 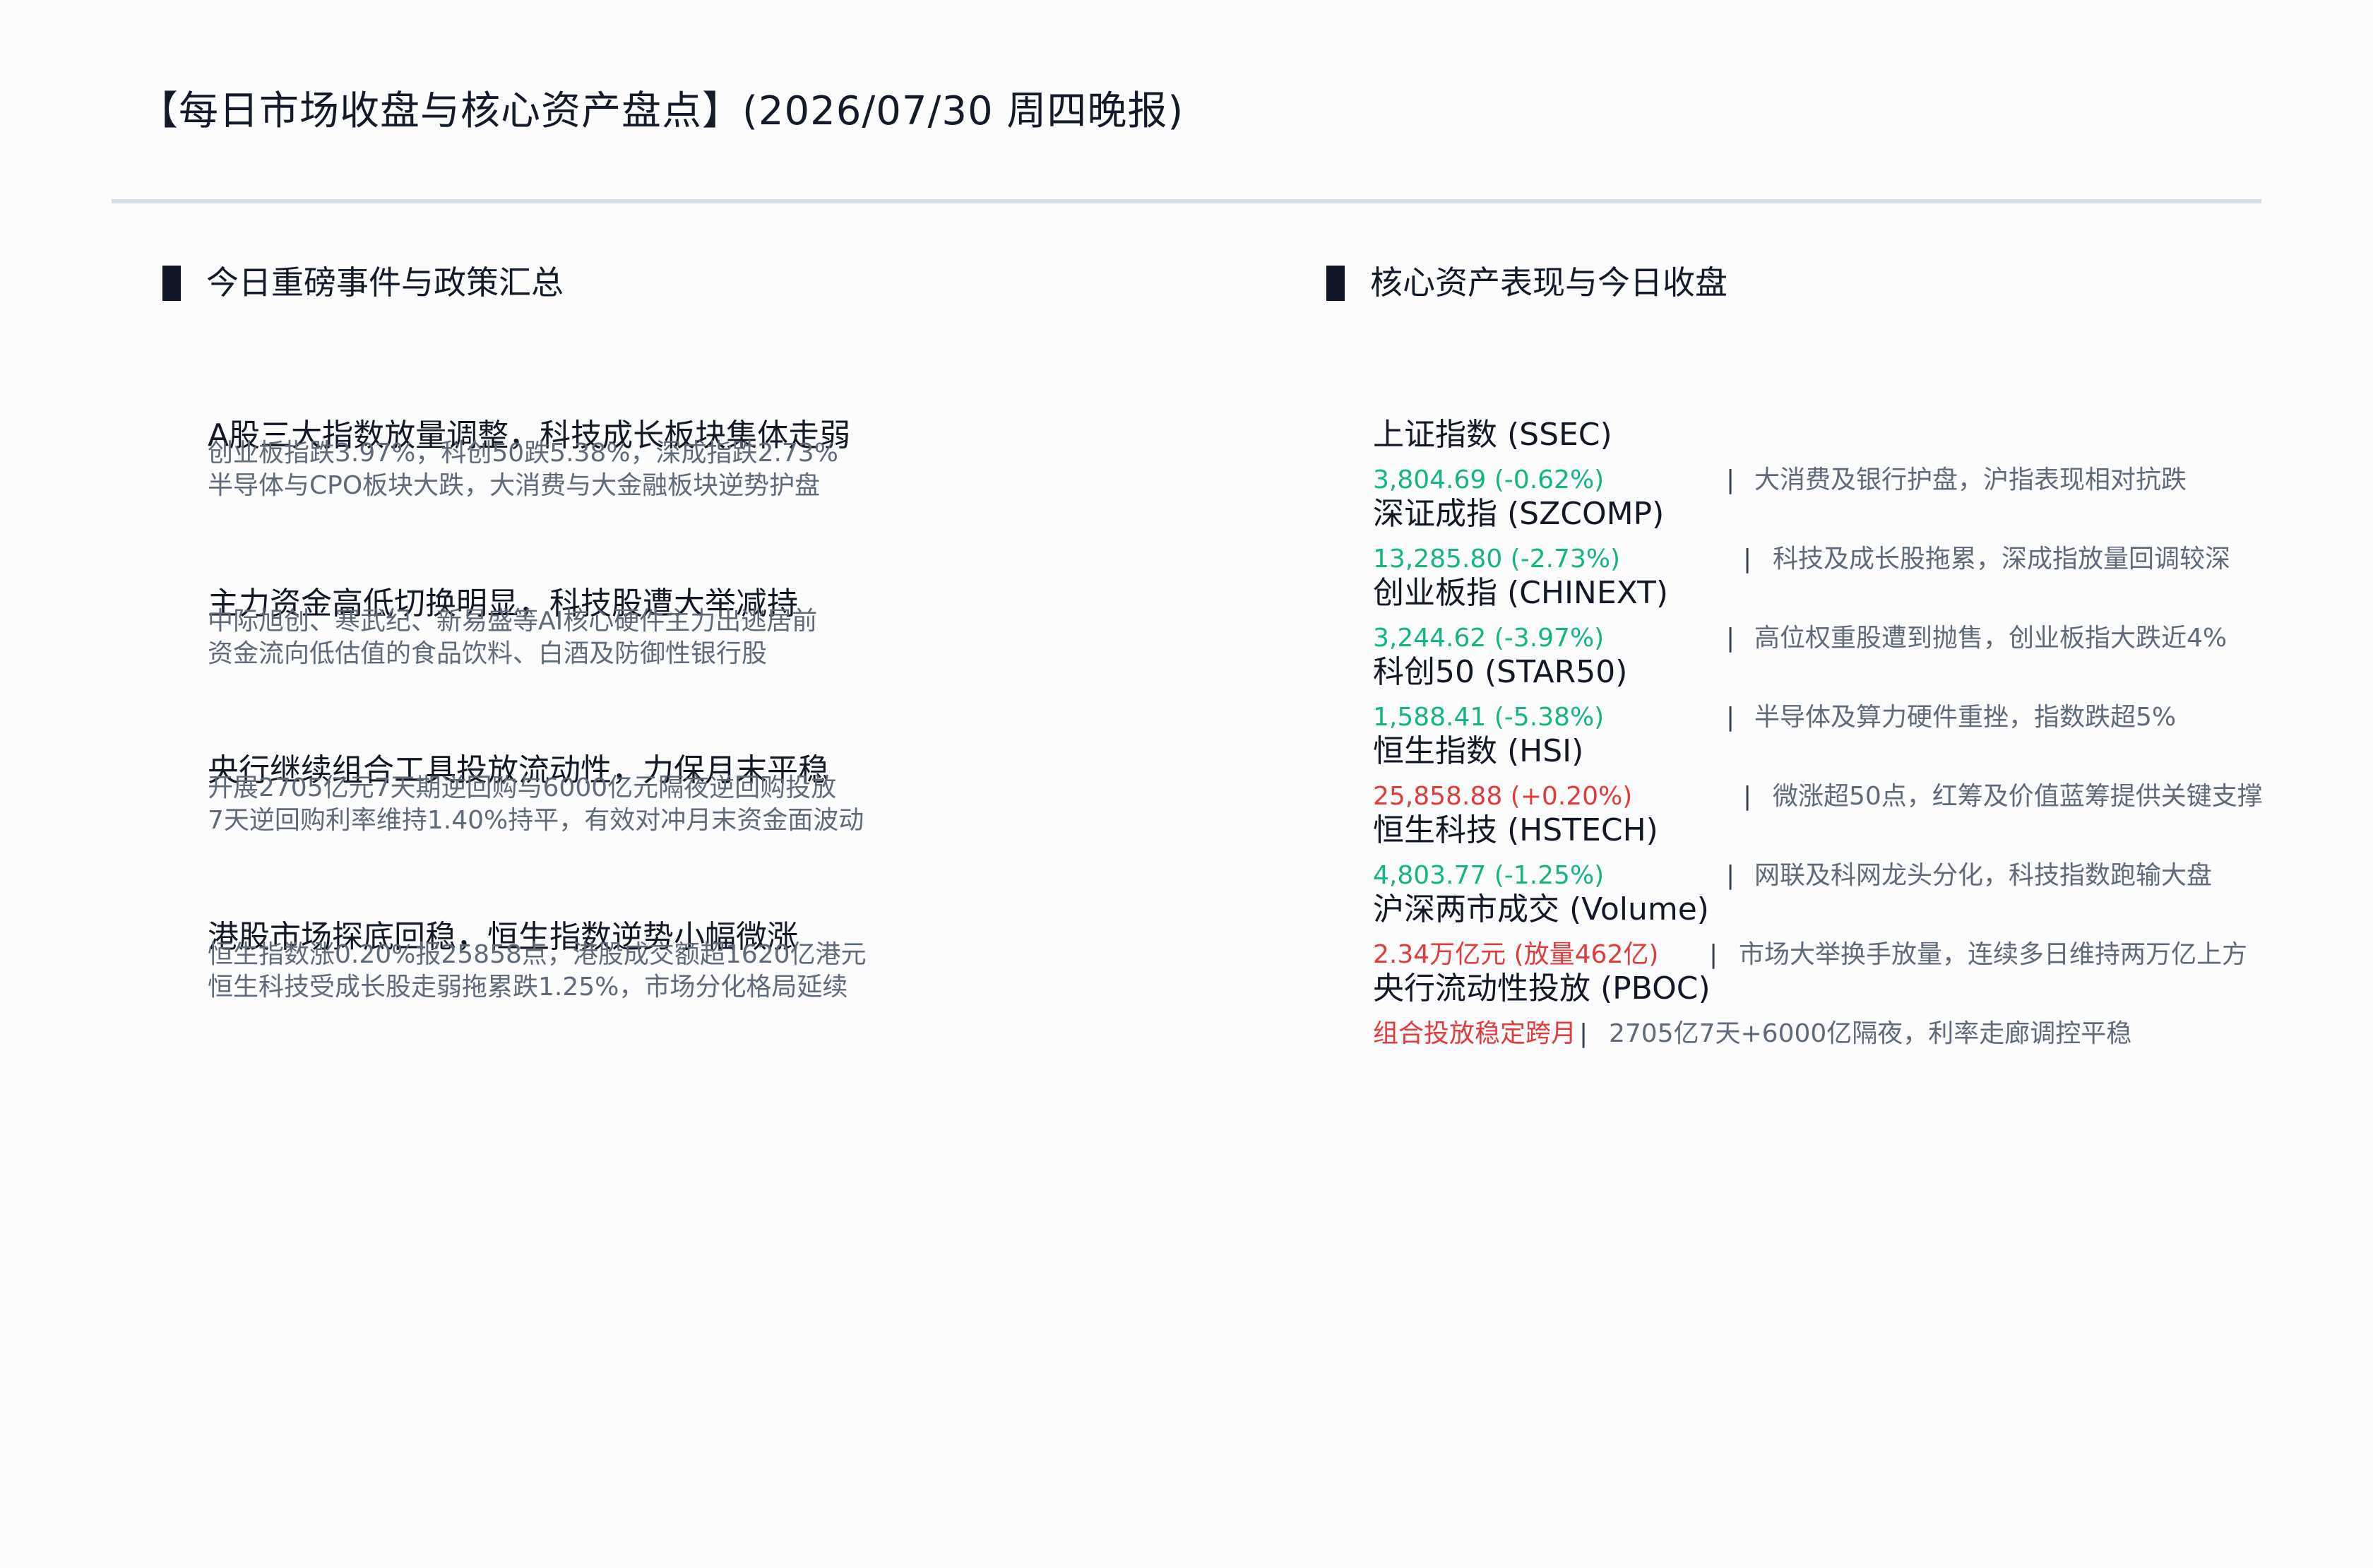 What do you see at coordinates (522, 787) in the screenshot?
I see `event-detail-line-1: 开展2705亿元7天期逆回购与6000亿元隔夜逆回购投放` at bounding box center [522, 787].